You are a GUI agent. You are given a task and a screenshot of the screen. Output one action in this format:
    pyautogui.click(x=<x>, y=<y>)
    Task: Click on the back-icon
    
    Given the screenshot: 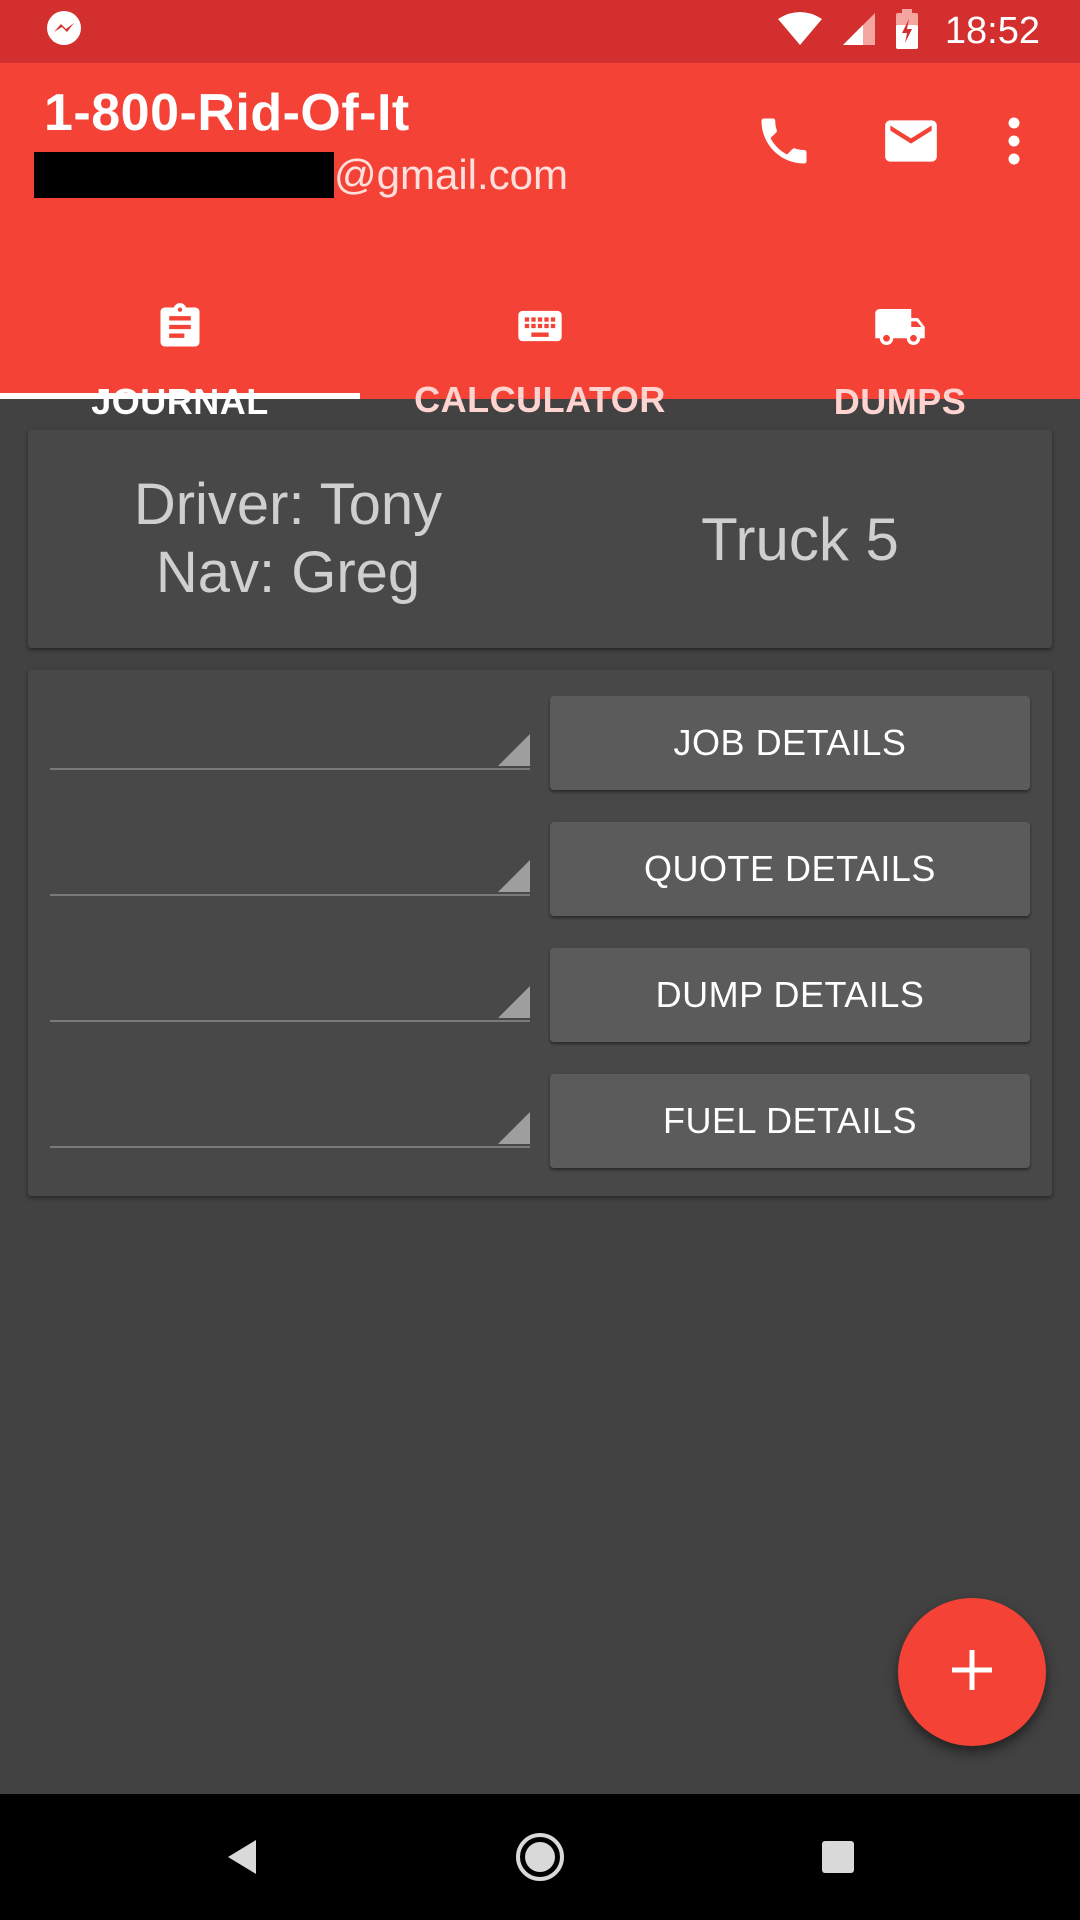 What is the action you would take?
    pyautogui.click(x=242, y=1857)
    